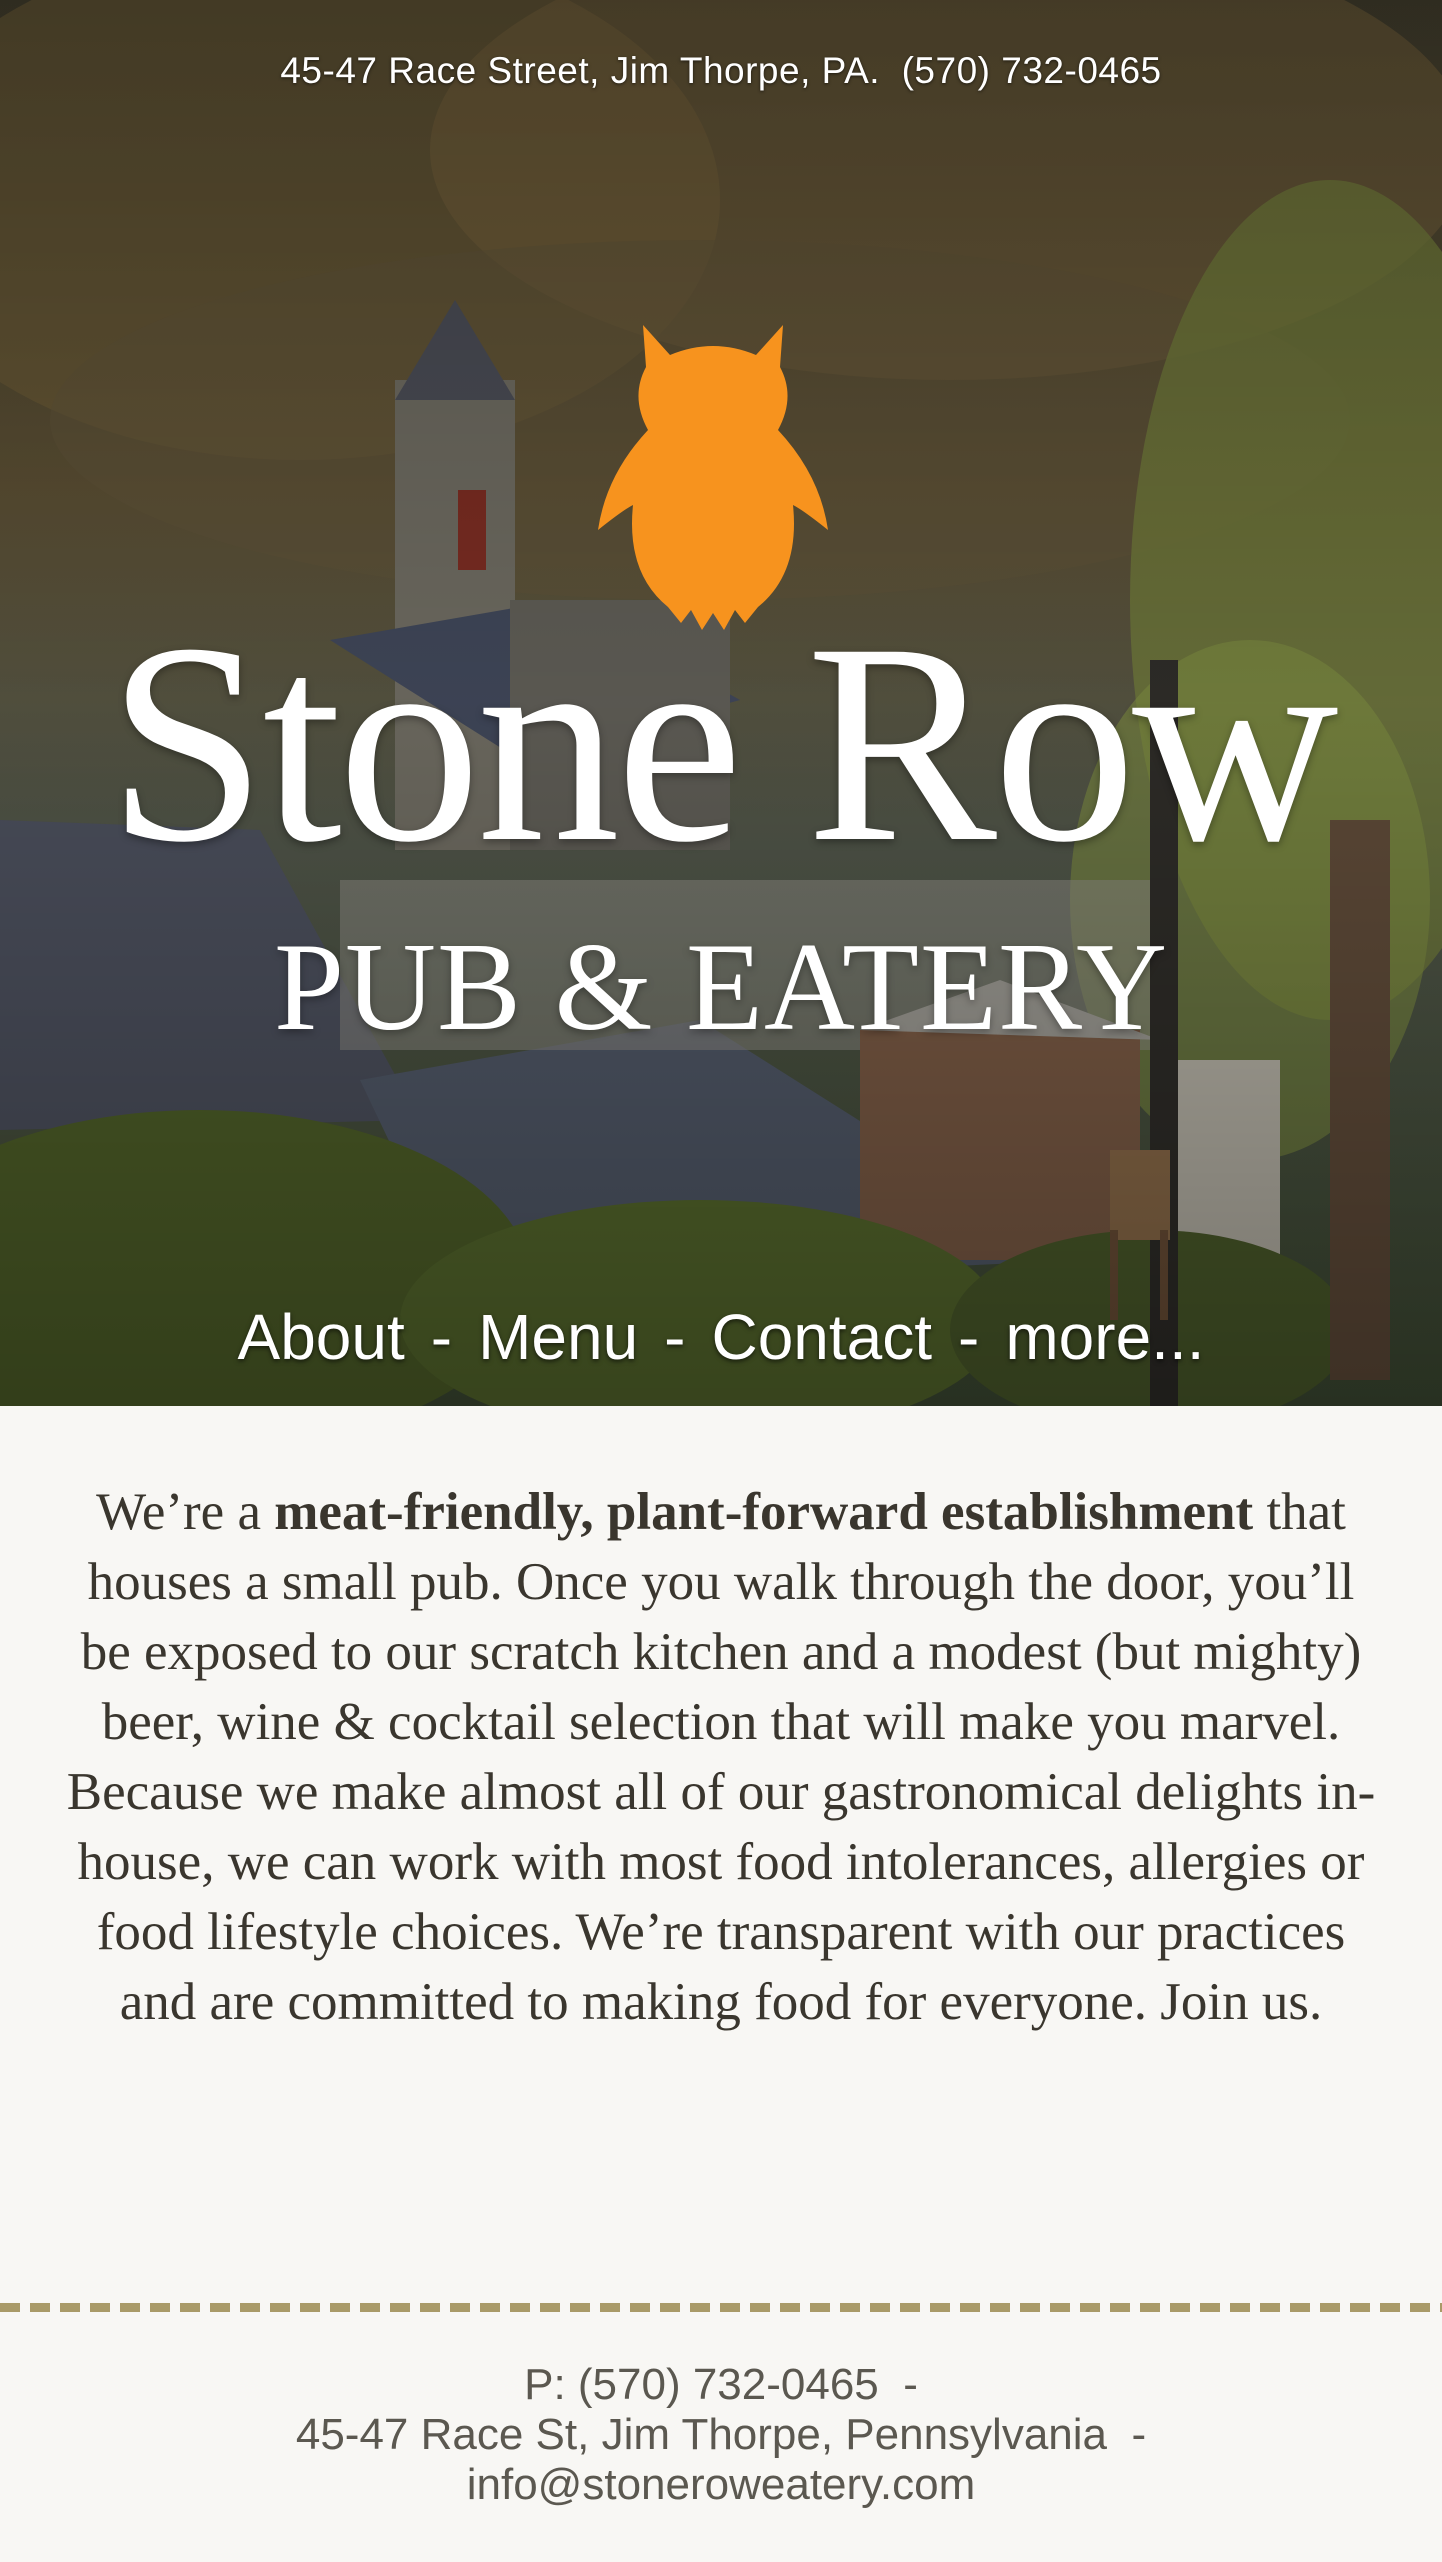 The width and height of the screenshot is (1442, 2562). What do you see at coordinates (321, 1337) in the screenshot?
I see `nav-about: About` at bounding box center [321, 1337].